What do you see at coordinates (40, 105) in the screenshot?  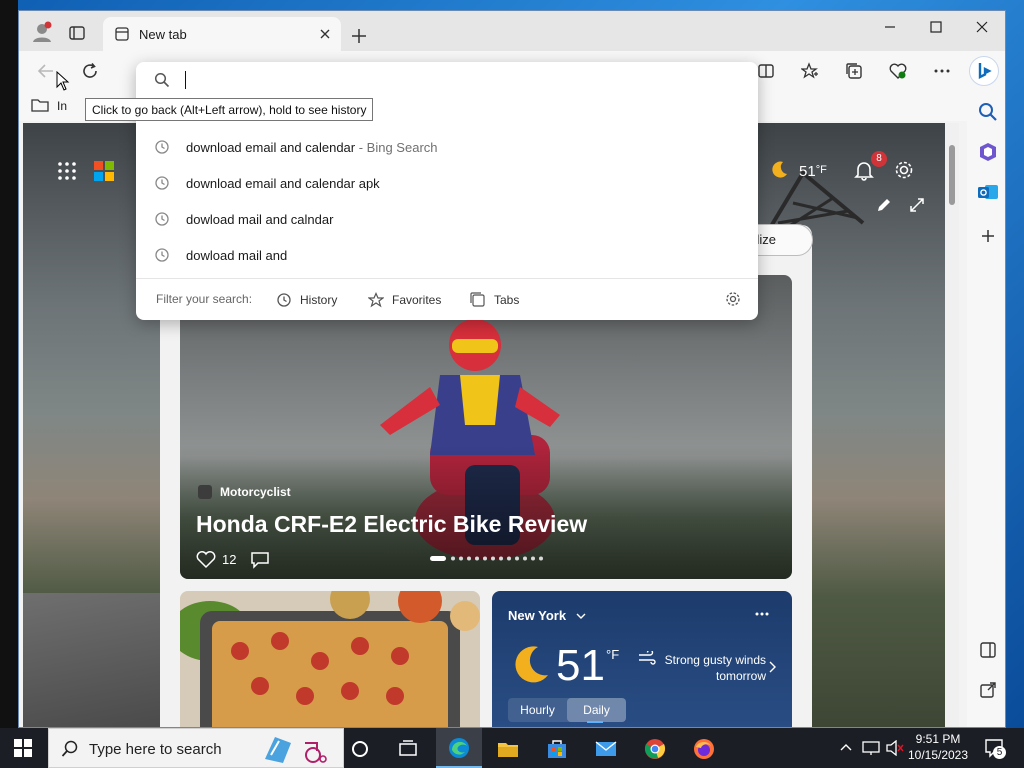 I see `folder-icon` at bounding box center [40, 105].